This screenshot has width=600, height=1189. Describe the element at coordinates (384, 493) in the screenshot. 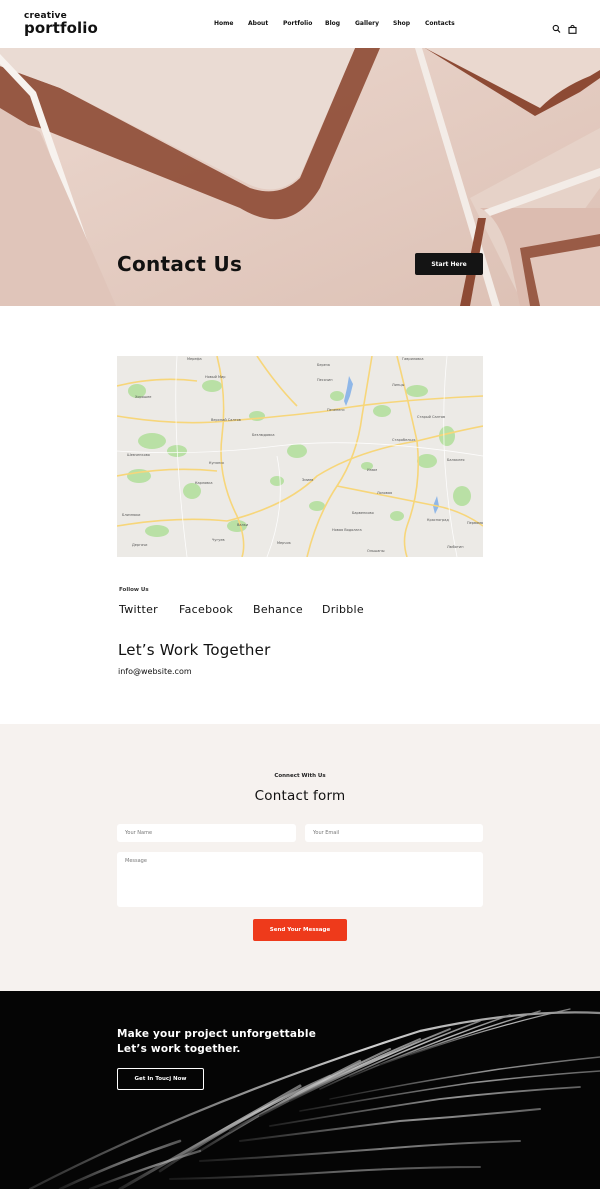

I see `svg-text: Лозовая` at that location.